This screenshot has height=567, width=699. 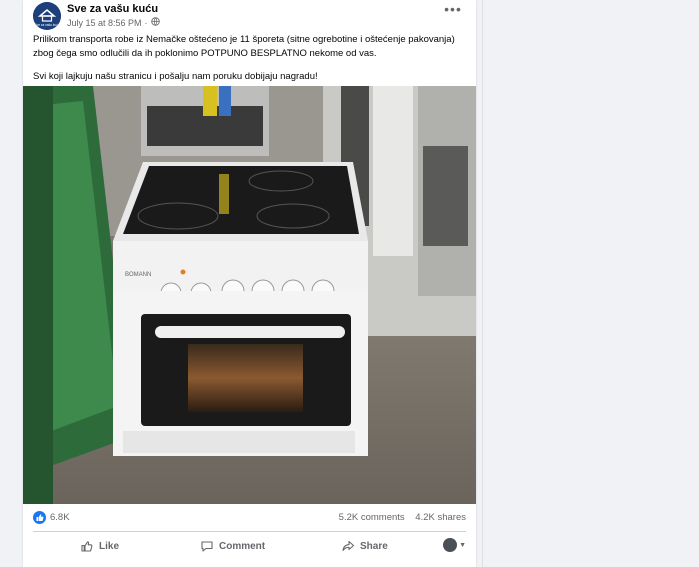 I want to click on like-button: Like, so click(x=99, y=546).